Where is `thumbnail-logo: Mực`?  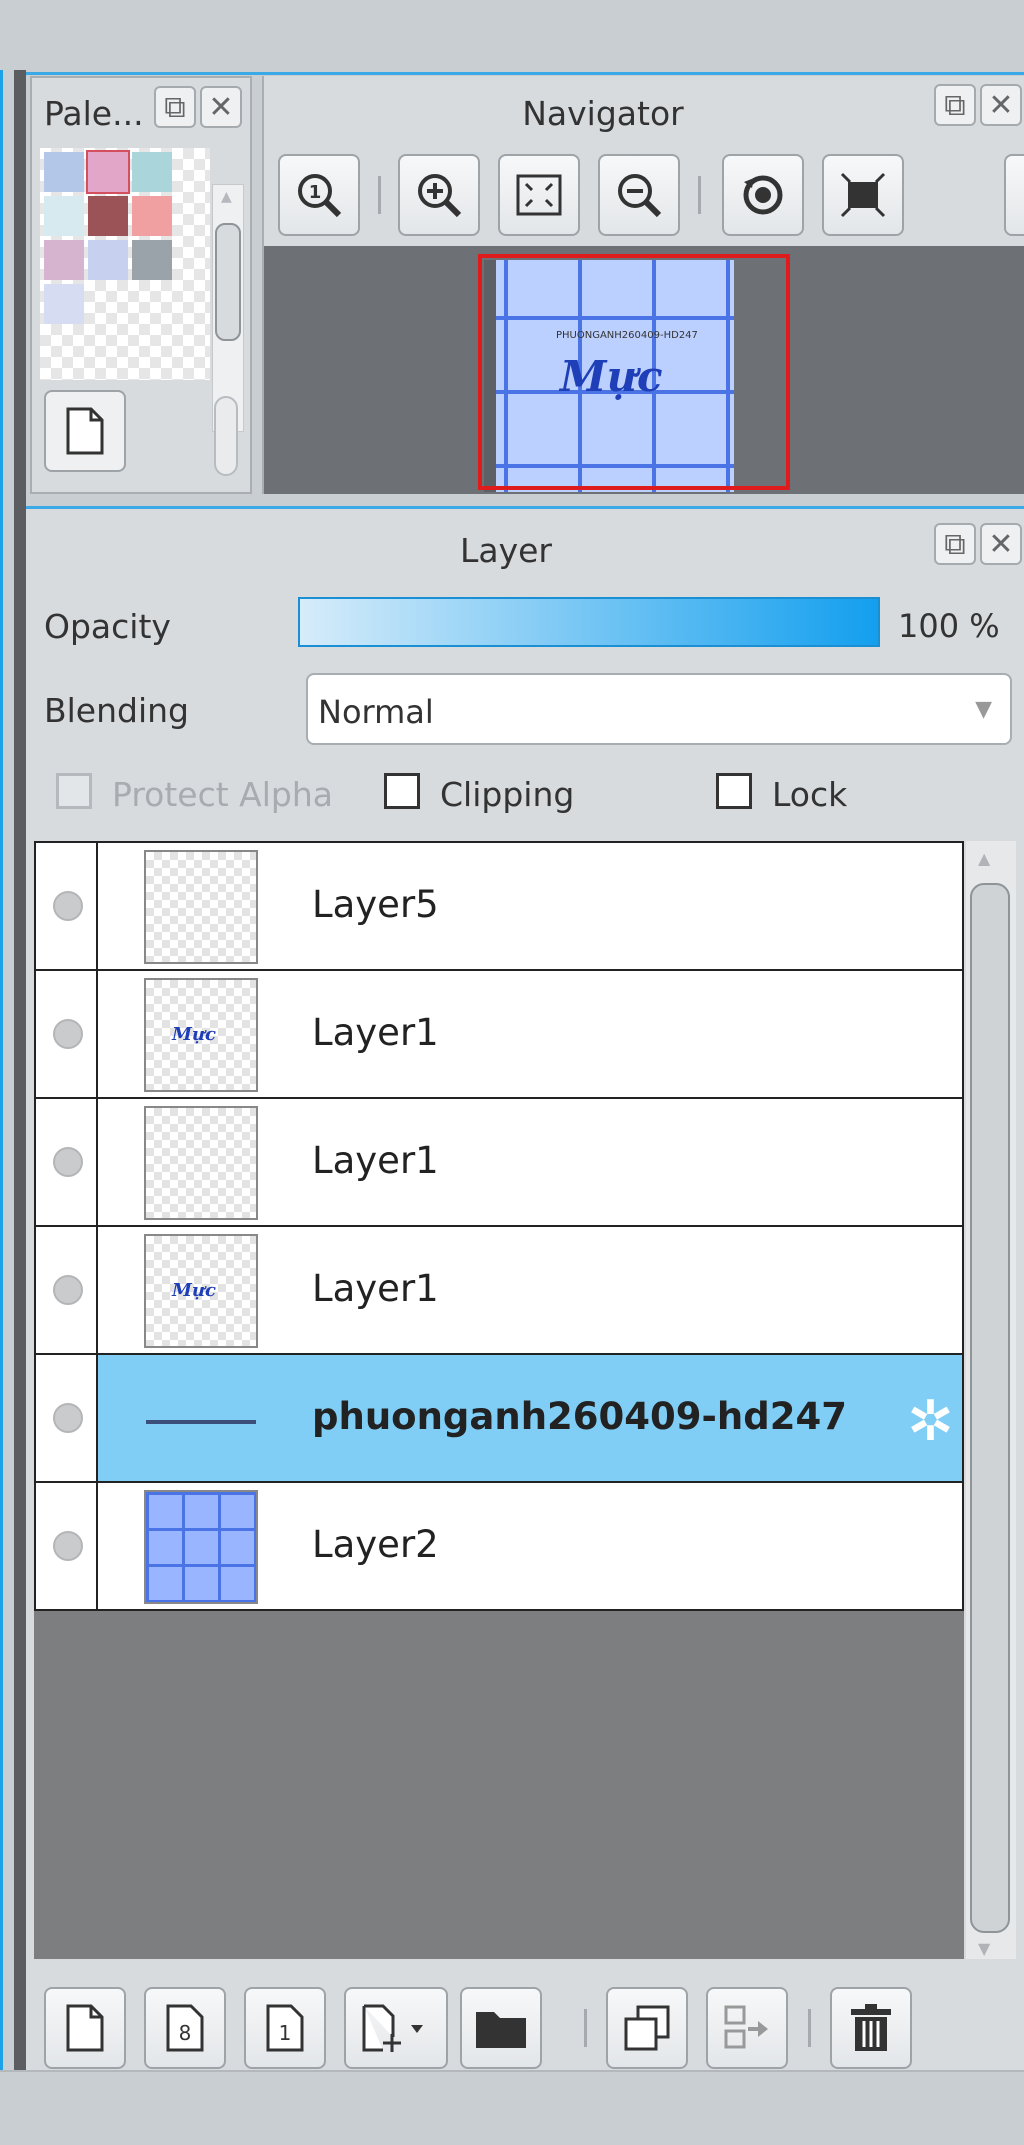
thumbnail-logo: Mực is located at coordinates (194, 1290).